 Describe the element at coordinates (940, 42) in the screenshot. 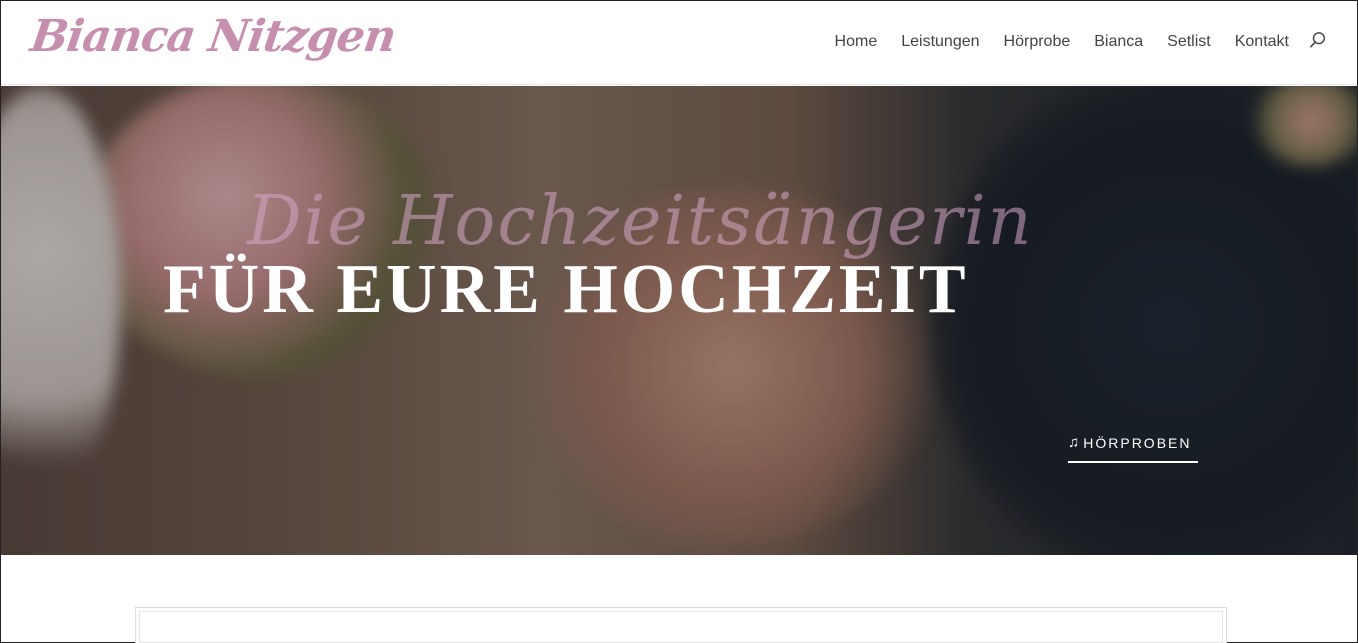

I see `nav-item-leistungen: Leistungen` at that location.